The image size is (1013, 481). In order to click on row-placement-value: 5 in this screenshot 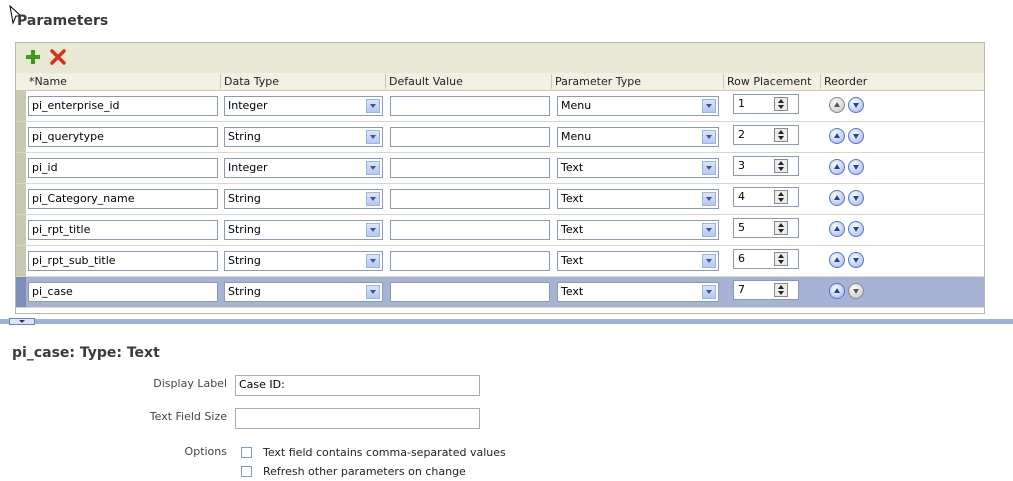, I will do `click(741, 227)`.